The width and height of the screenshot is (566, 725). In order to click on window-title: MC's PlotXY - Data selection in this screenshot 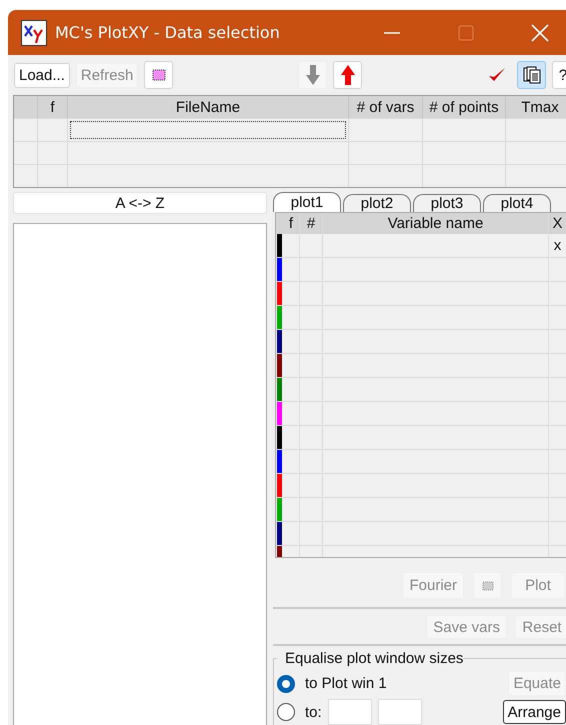, I will do `click(167, 32)`.